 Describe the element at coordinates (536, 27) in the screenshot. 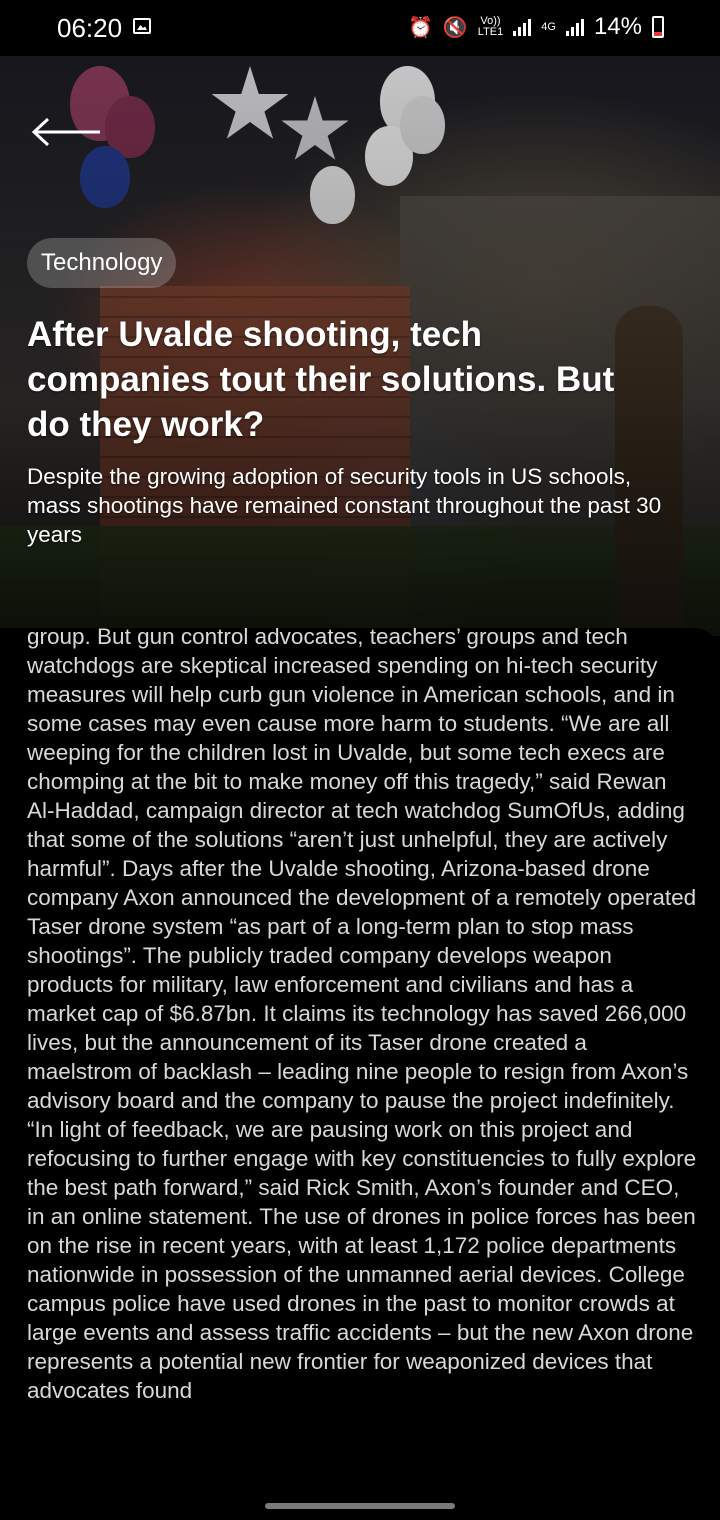

I see `status-icons: ⏰ 🔇 Vo)) LTE1 4G 14%` at that location.